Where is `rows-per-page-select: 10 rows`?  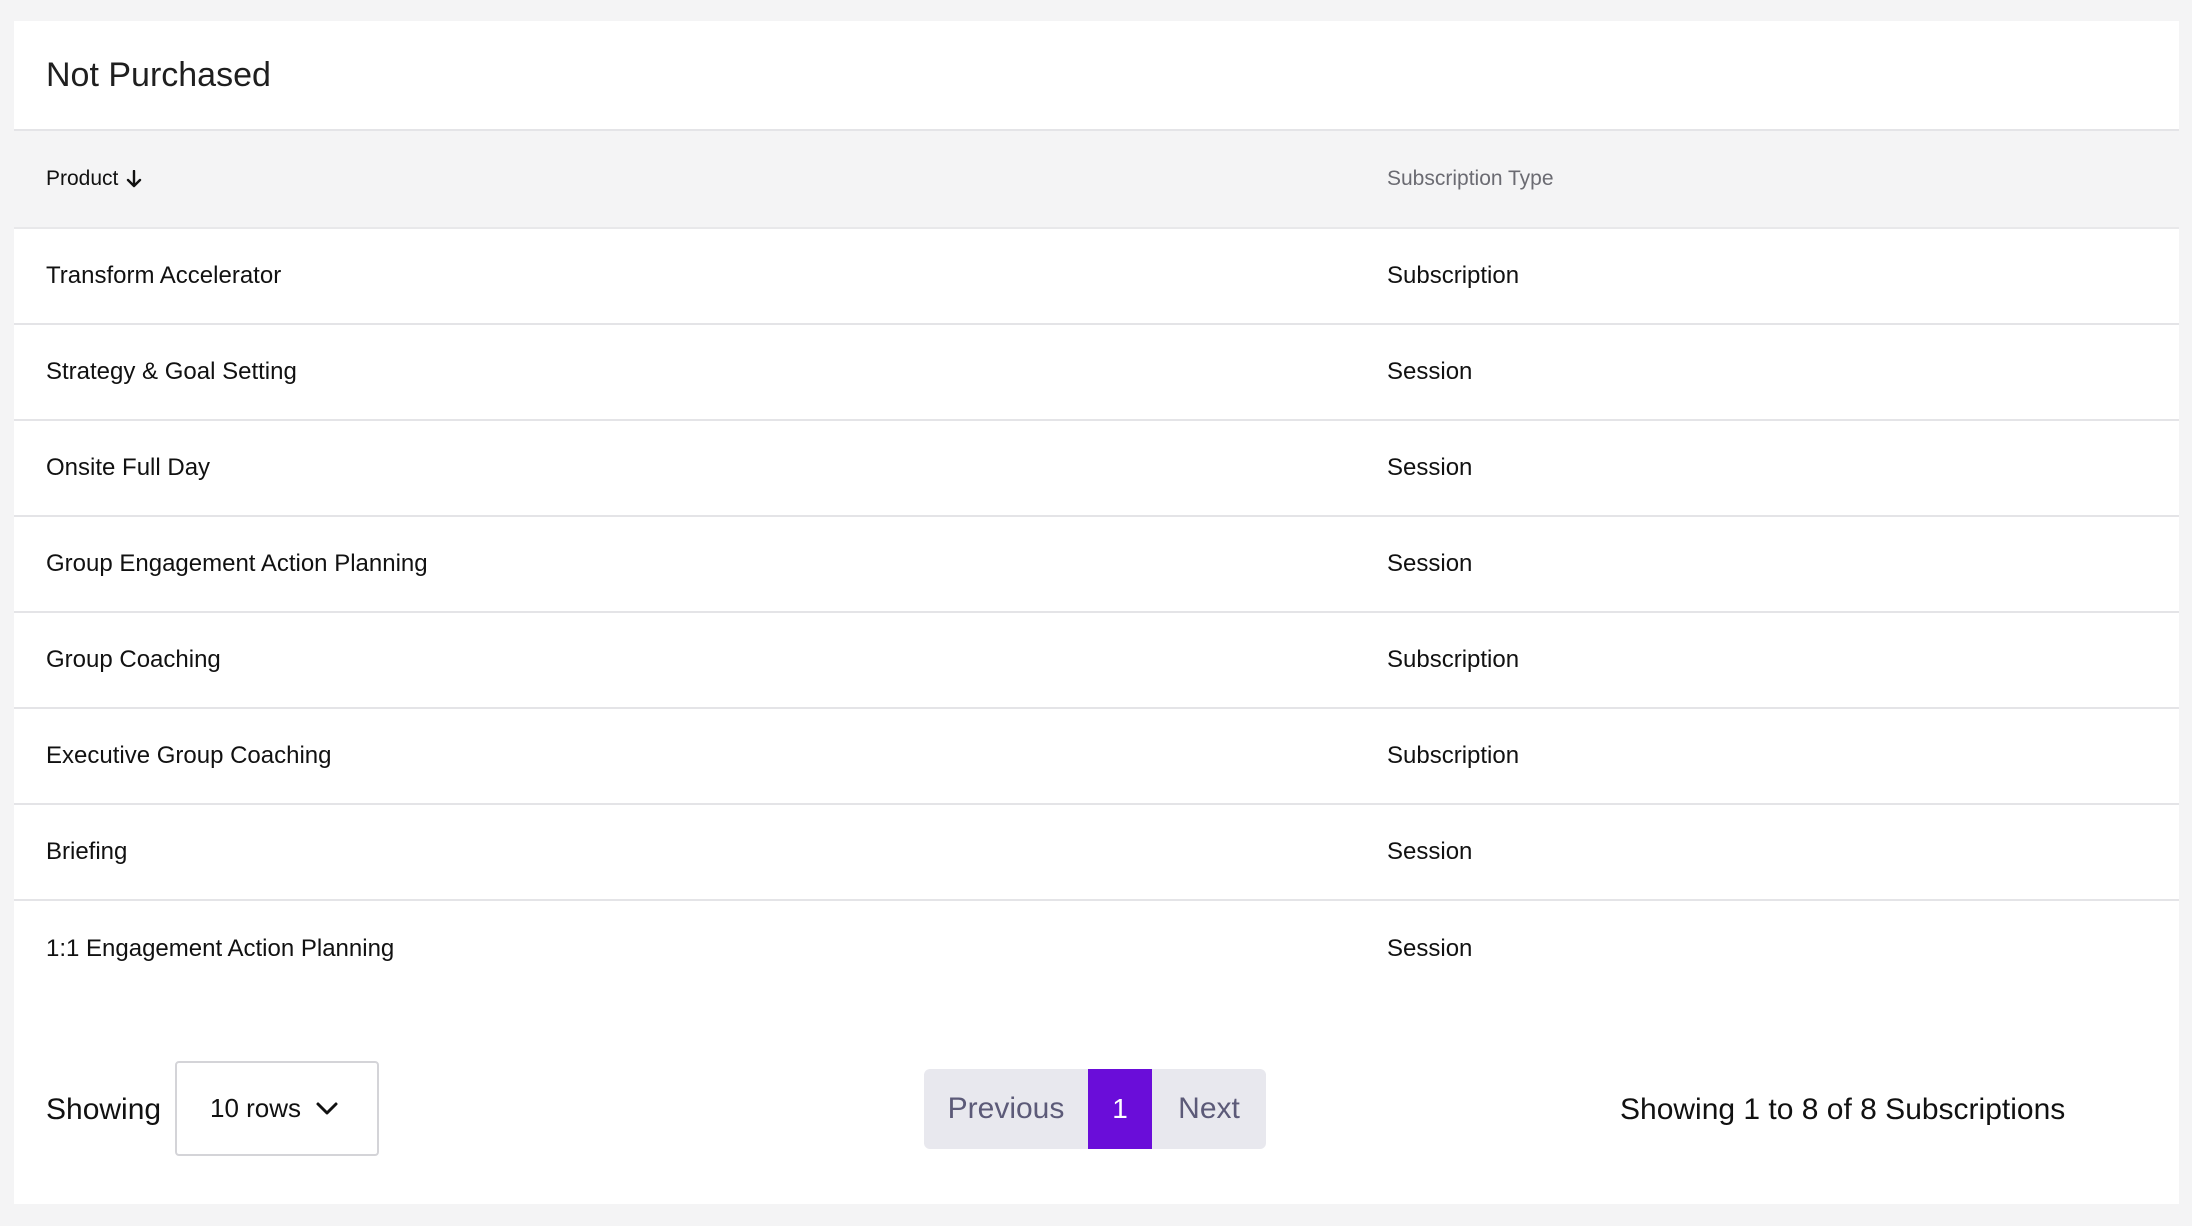
rows-per-page-select: 10 rows is located at coordinates (277, 1108).